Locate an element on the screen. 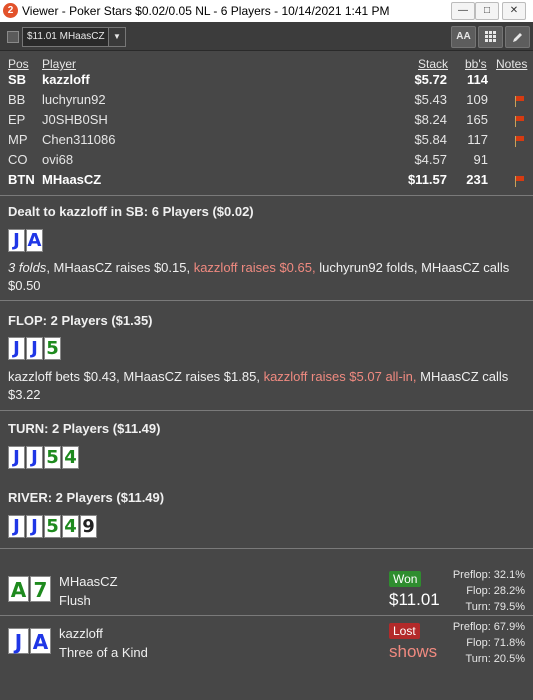  player-stack: $5.72 is located at coordinates (430, 79).